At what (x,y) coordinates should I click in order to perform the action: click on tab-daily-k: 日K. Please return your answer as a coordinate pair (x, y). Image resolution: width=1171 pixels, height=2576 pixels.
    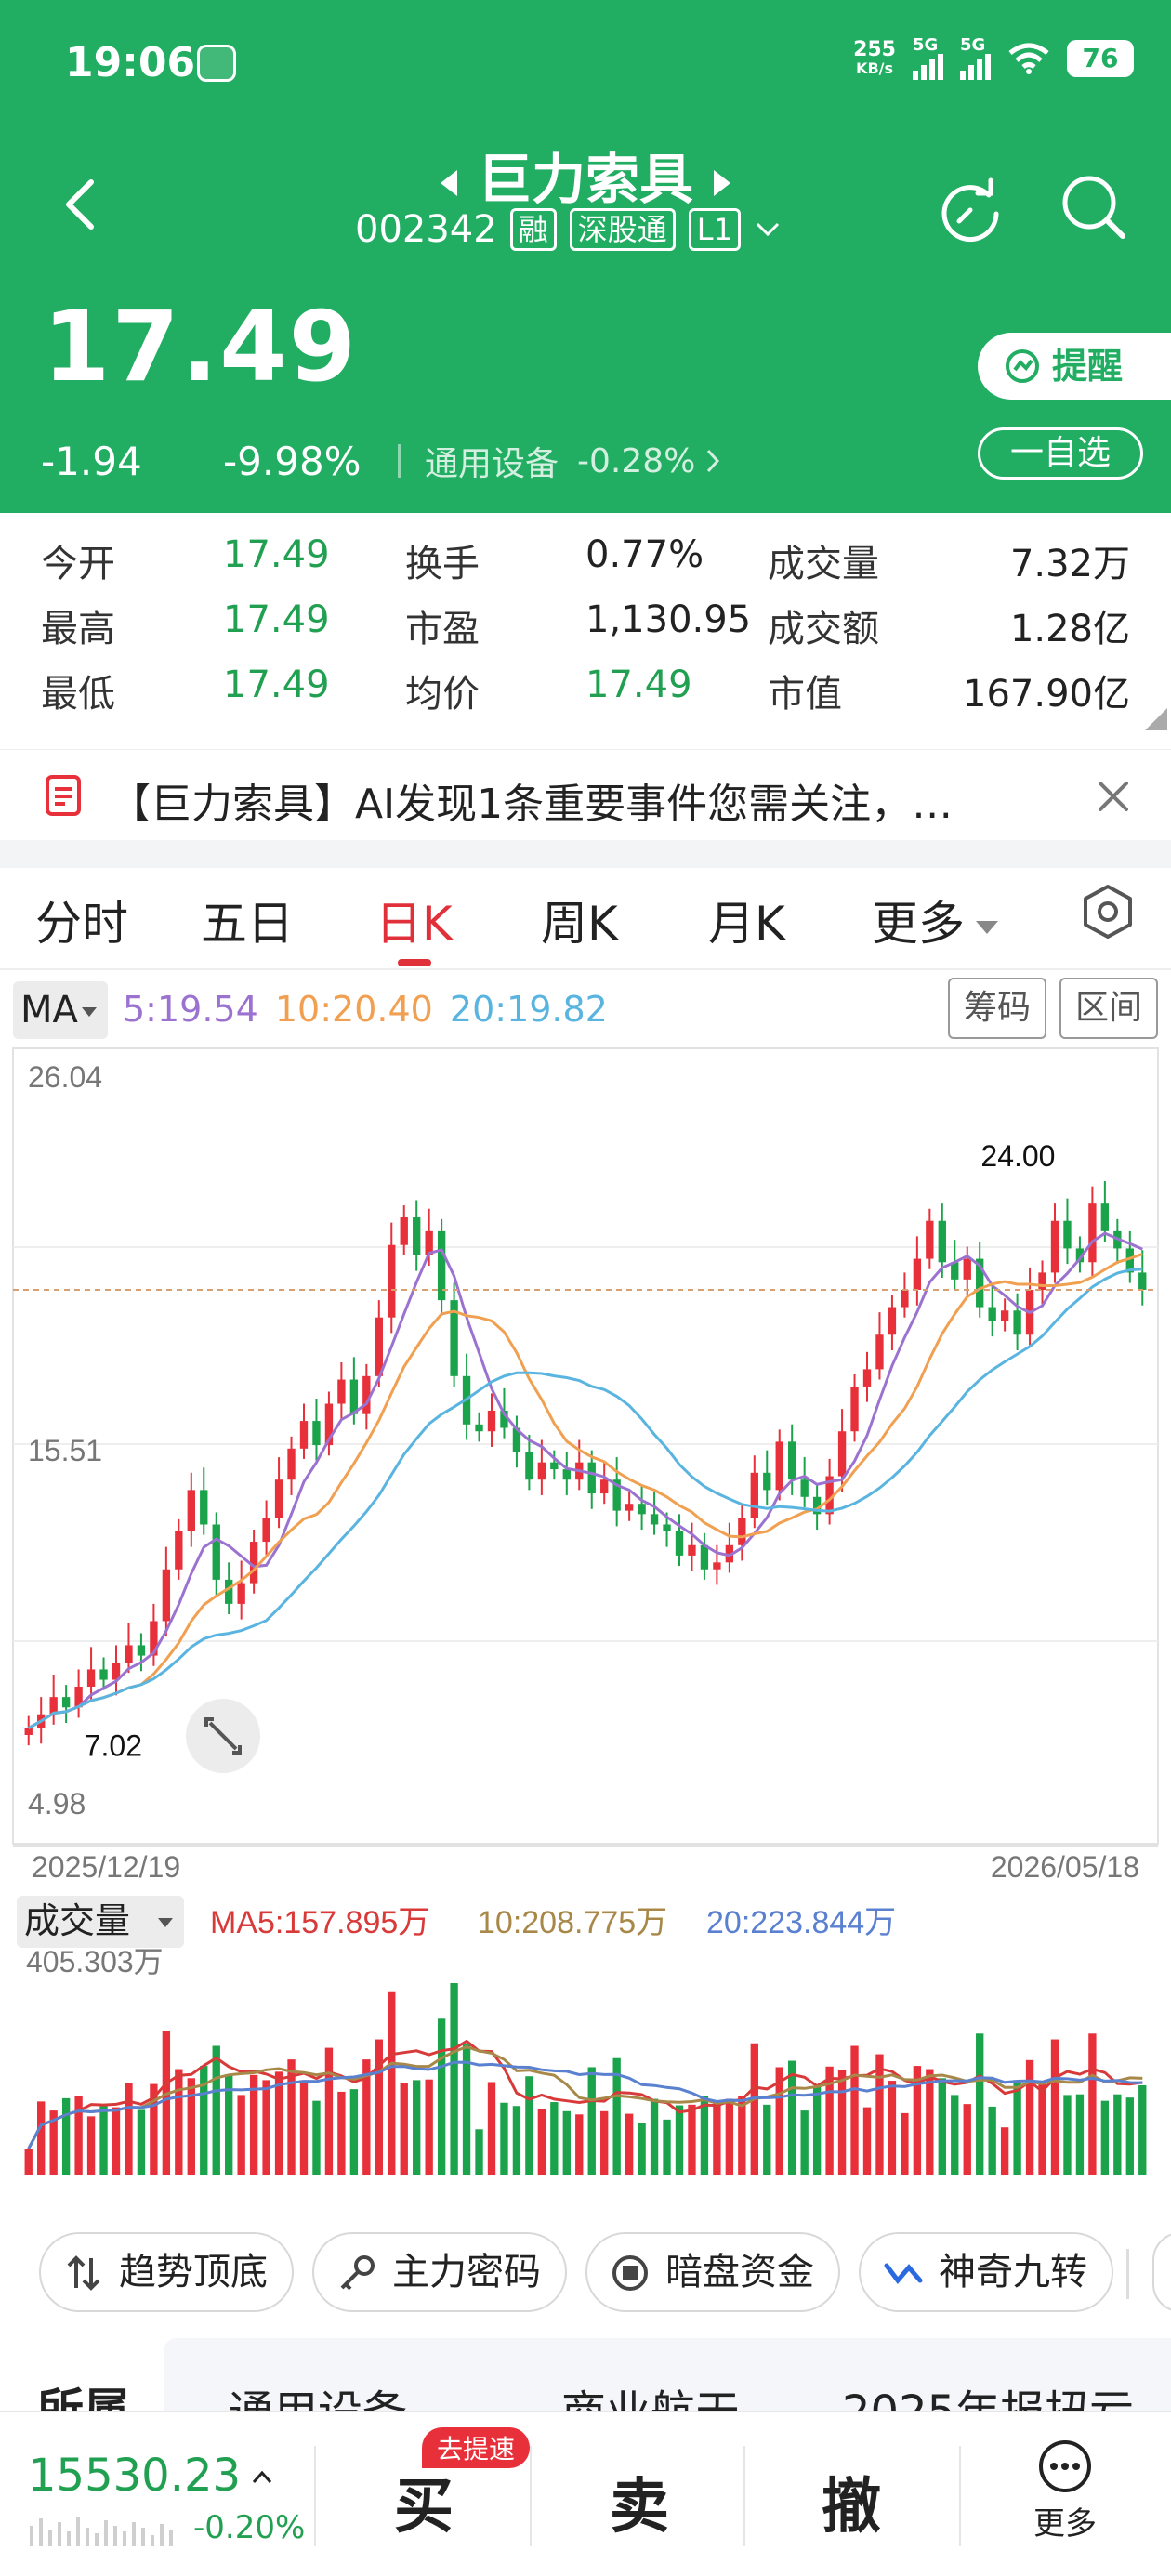
    Looking at the image, I should click on (414, 920).